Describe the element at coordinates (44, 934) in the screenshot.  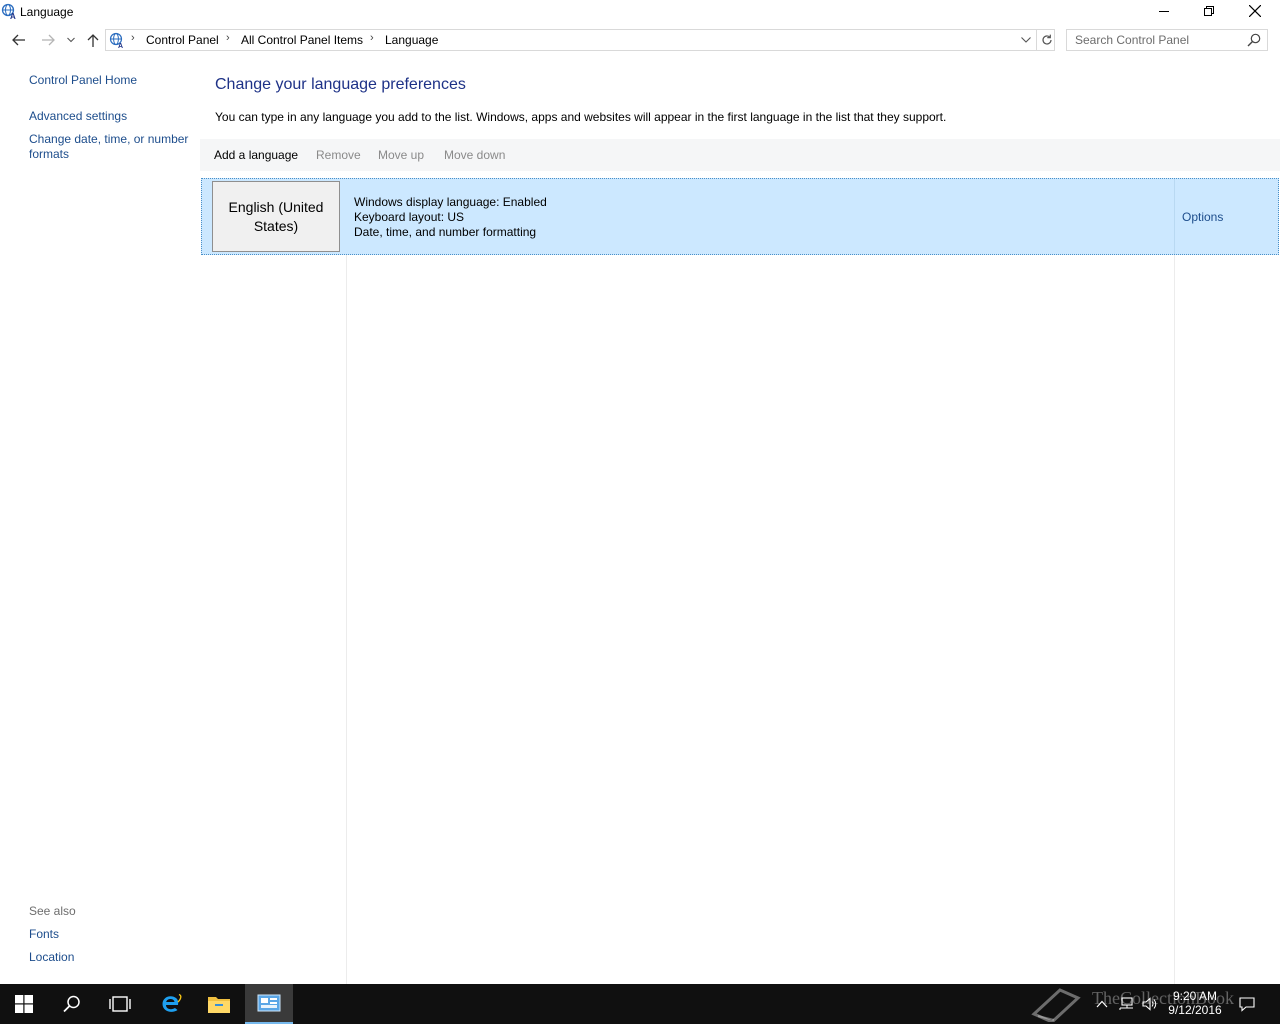
I see `fonts-link: Fonts` at that location.